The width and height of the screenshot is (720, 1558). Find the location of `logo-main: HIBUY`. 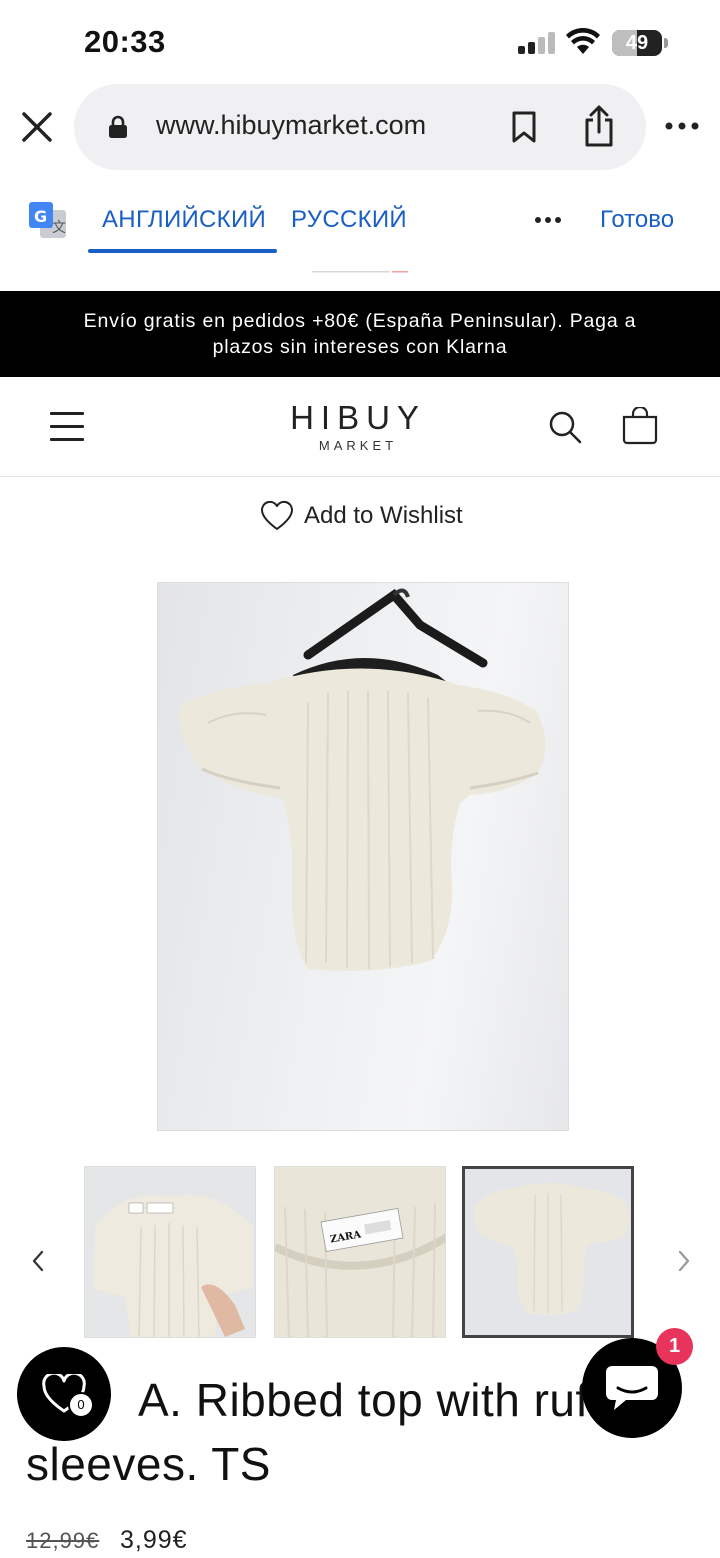

logo-main: HIBUY is located at coordinates (358, 418).